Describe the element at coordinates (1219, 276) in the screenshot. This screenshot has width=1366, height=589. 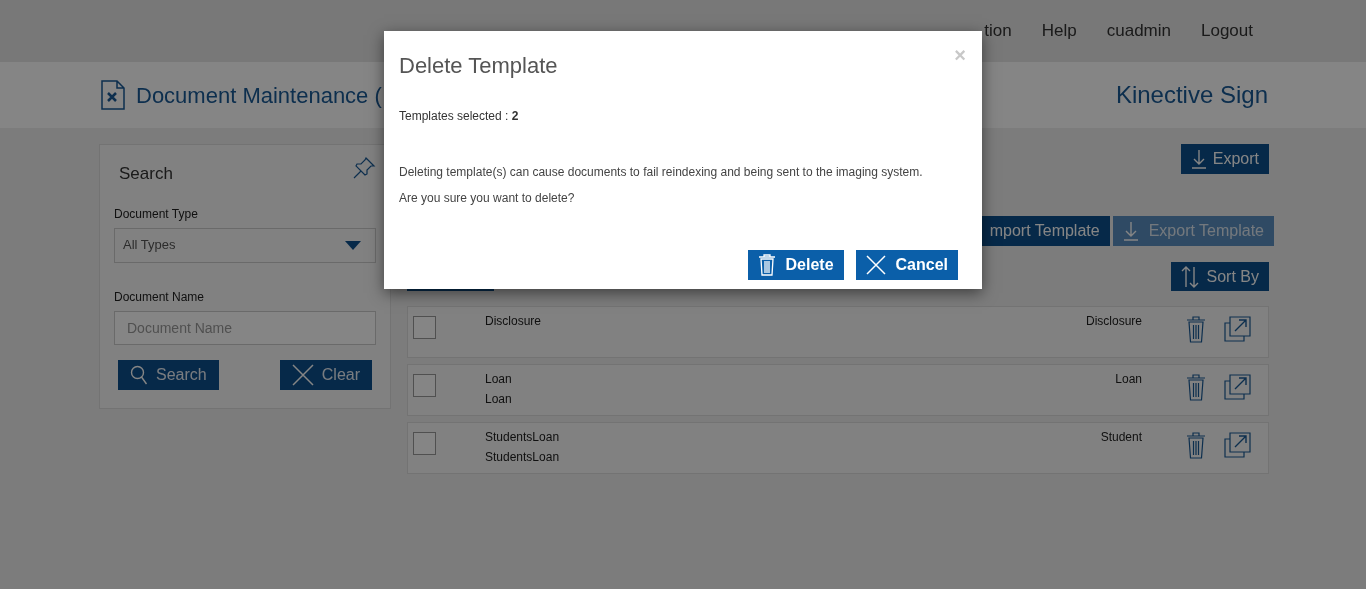
I see `sort-button: Sort By` at that location.